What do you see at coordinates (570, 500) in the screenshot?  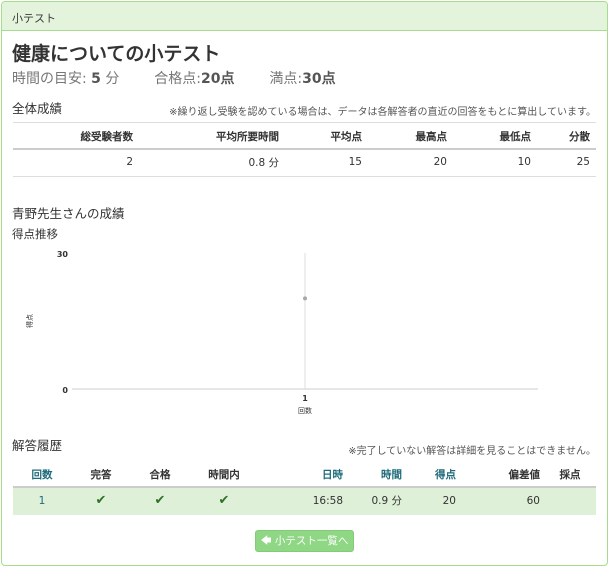 I see `history-cell-grading` at bounding box center [570, 500].